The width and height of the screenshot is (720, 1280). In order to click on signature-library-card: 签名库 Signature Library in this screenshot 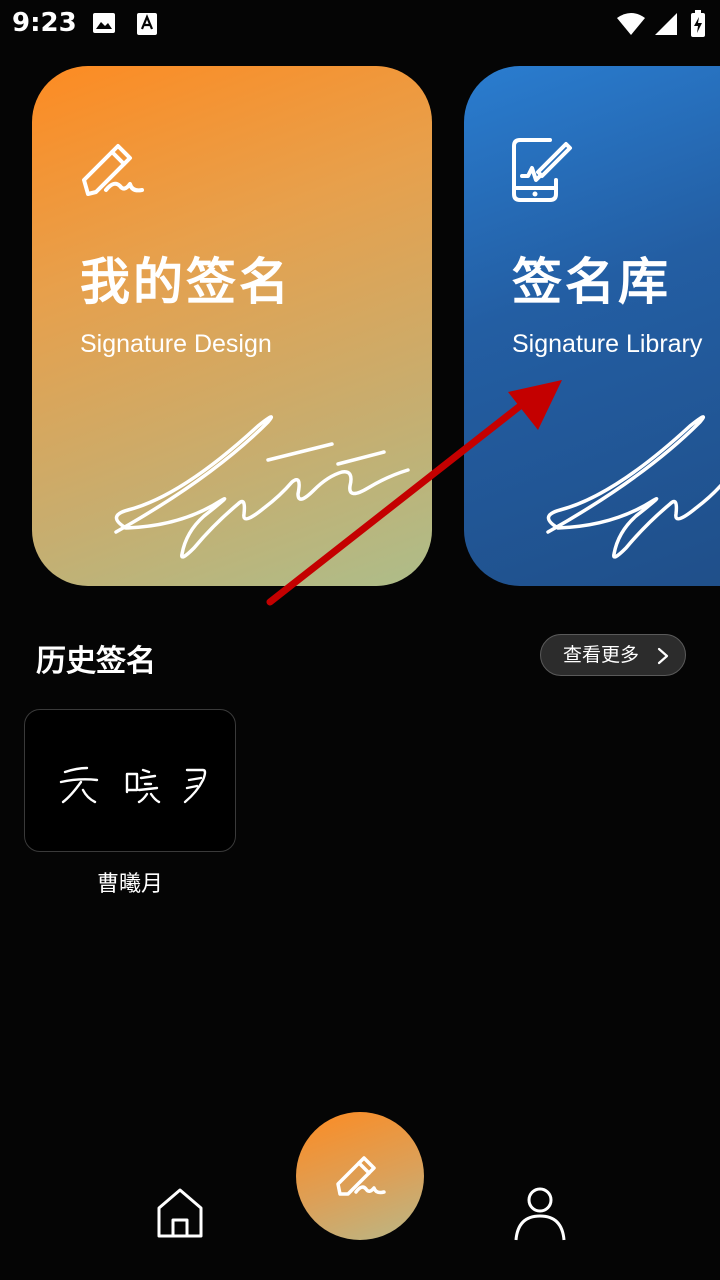, I will do `click(592, 326)`.